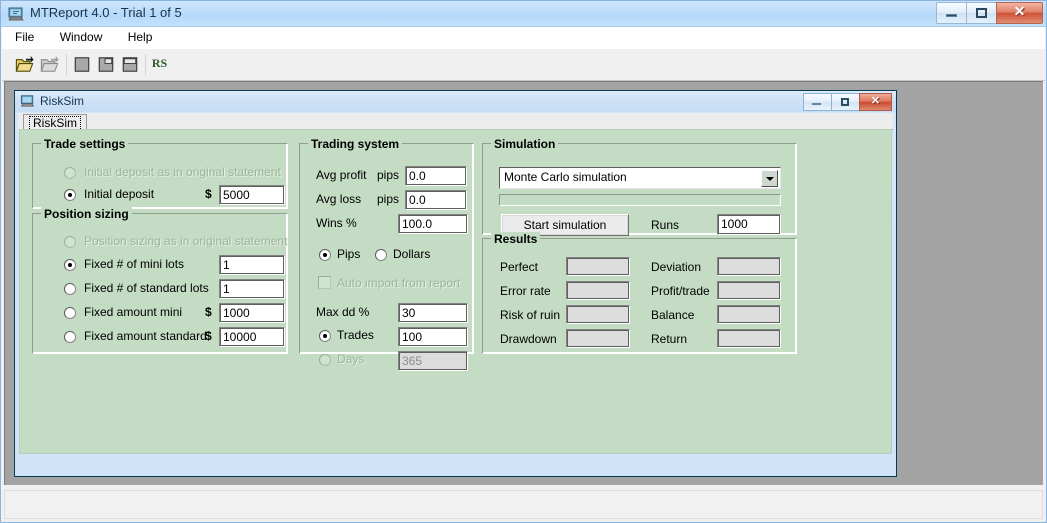 Image resolution: width=1047 pixels, height=523 pixels. What do you see at coordinates (140, 37) in the screenshot?
I see `menu-item-help: Help` at bounding box center [140, 37].